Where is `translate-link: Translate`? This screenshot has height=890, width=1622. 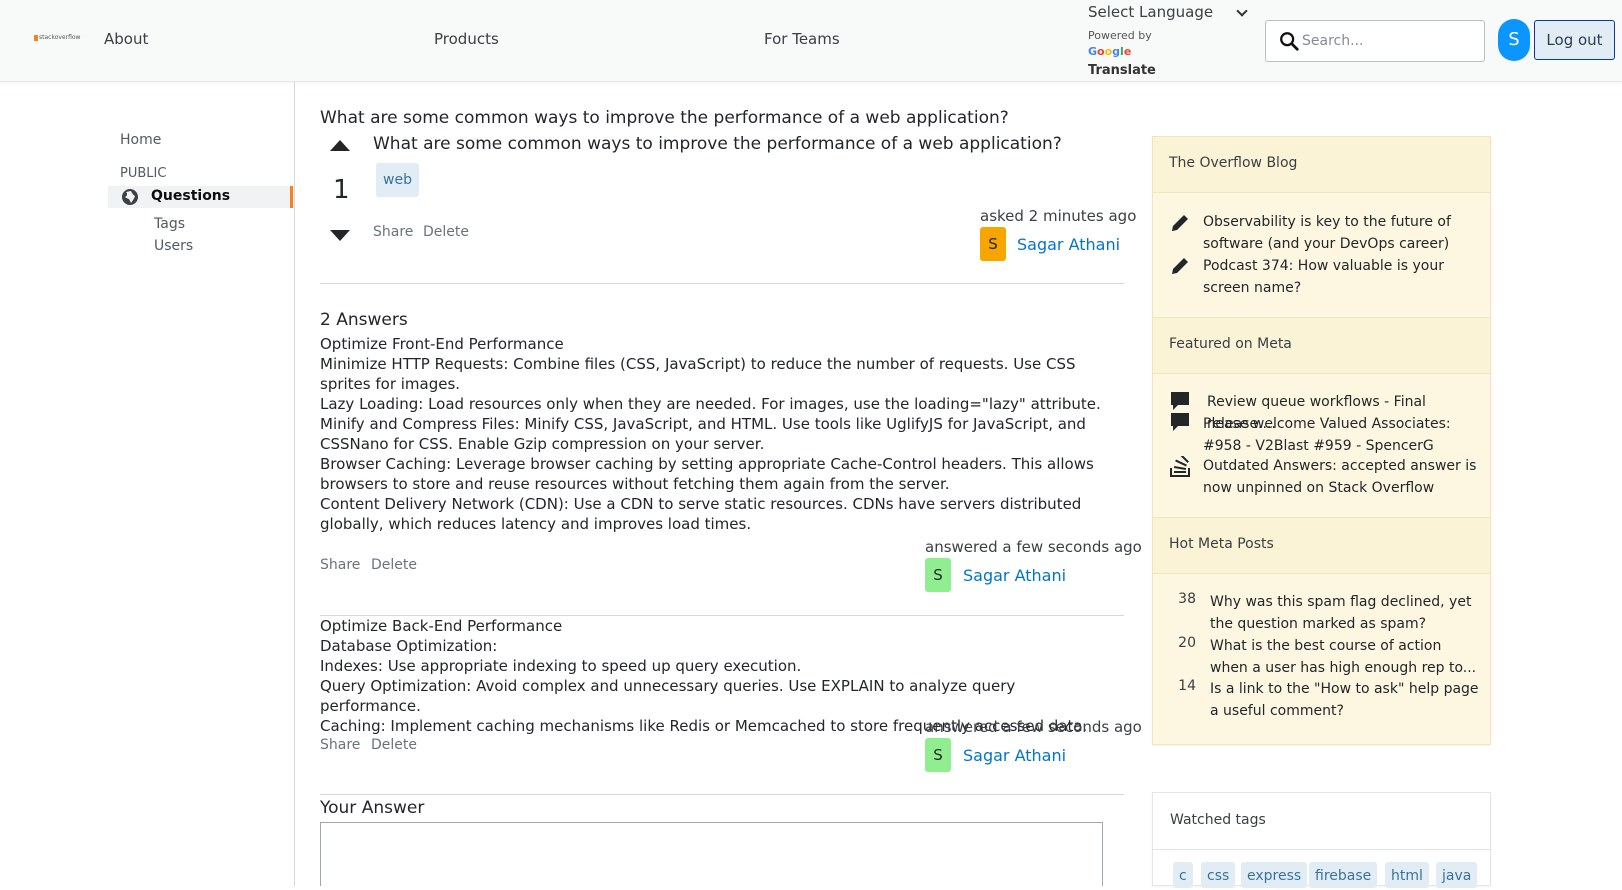 translate-link: Translate is located at coordinates (1122, 70).